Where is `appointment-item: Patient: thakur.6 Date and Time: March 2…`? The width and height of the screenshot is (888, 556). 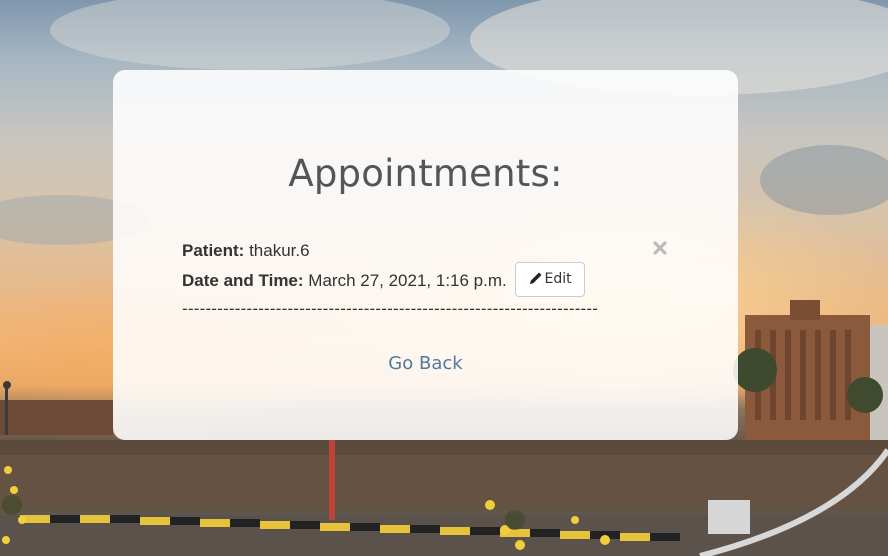 appointment-item: Patient: thakur.6 Date and Time: March 2… is located at coordinates (432, 277).